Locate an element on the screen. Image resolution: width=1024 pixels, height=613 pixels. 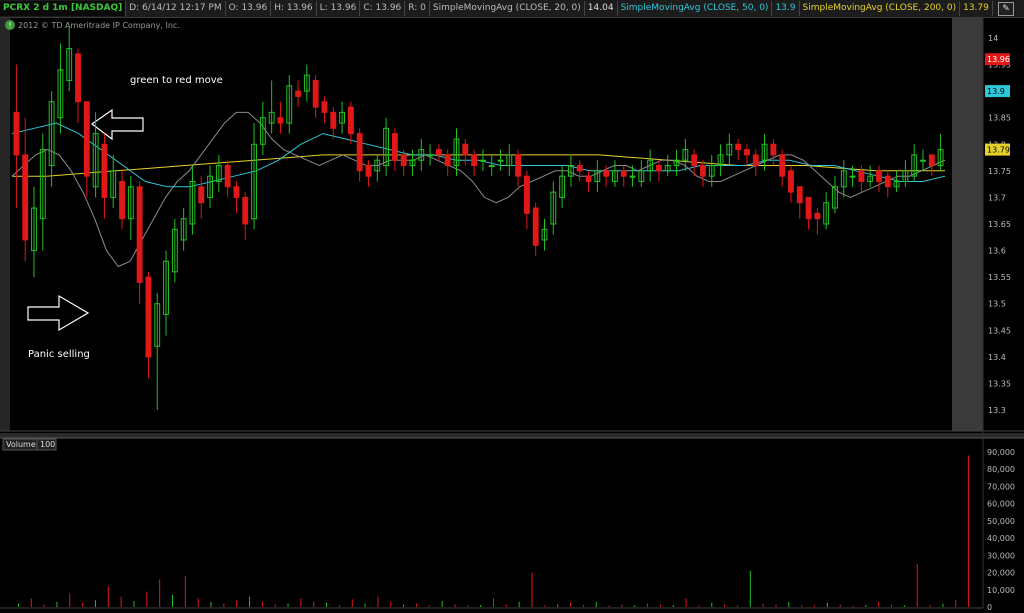
annotation-panic-selling: Panic selling is located at coordinates (59, 354).